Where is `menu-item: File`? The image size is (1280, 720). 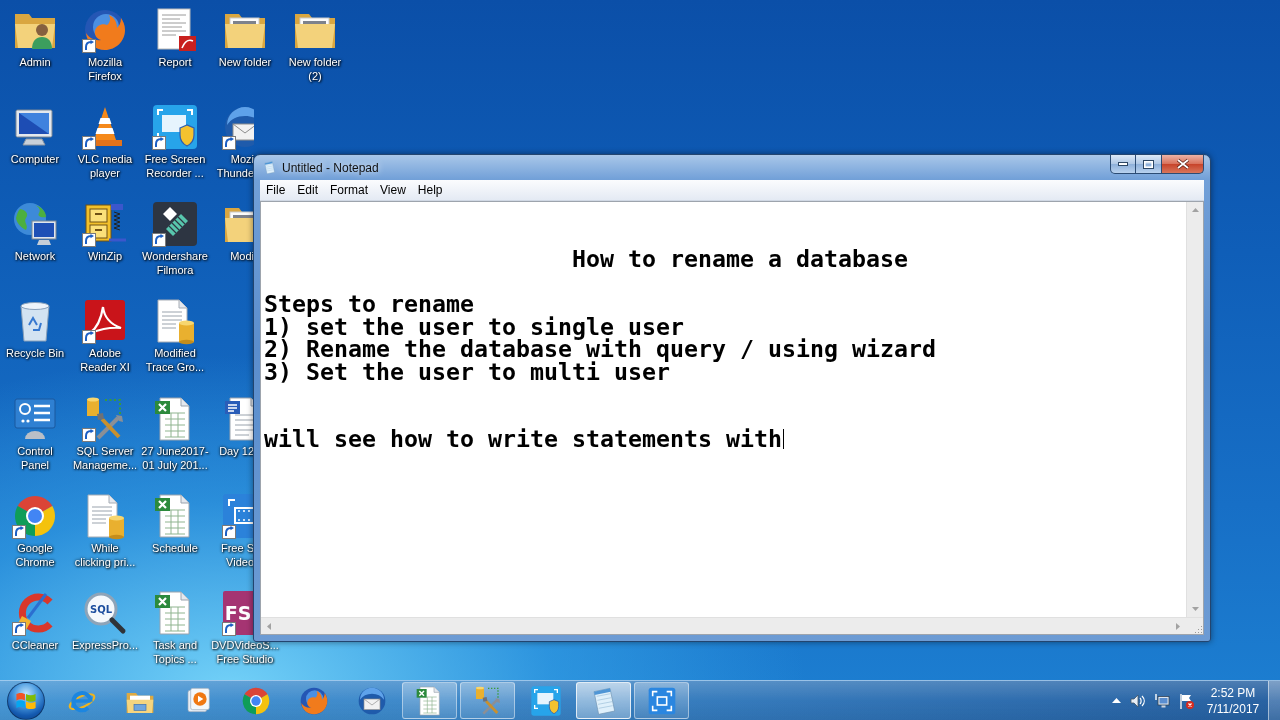
menu-item: File is located at coordinates (276, 190).